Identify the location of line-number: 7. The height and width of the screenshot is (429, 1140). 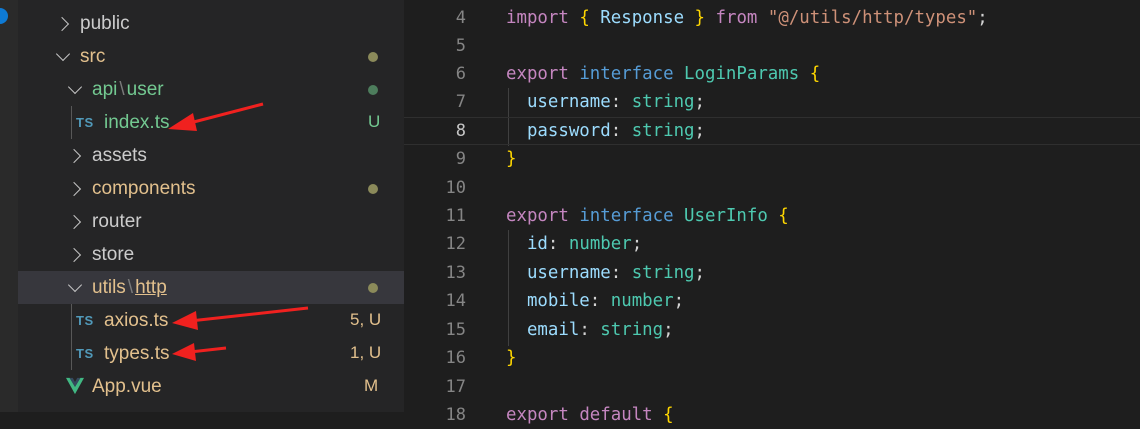
(460, 102).